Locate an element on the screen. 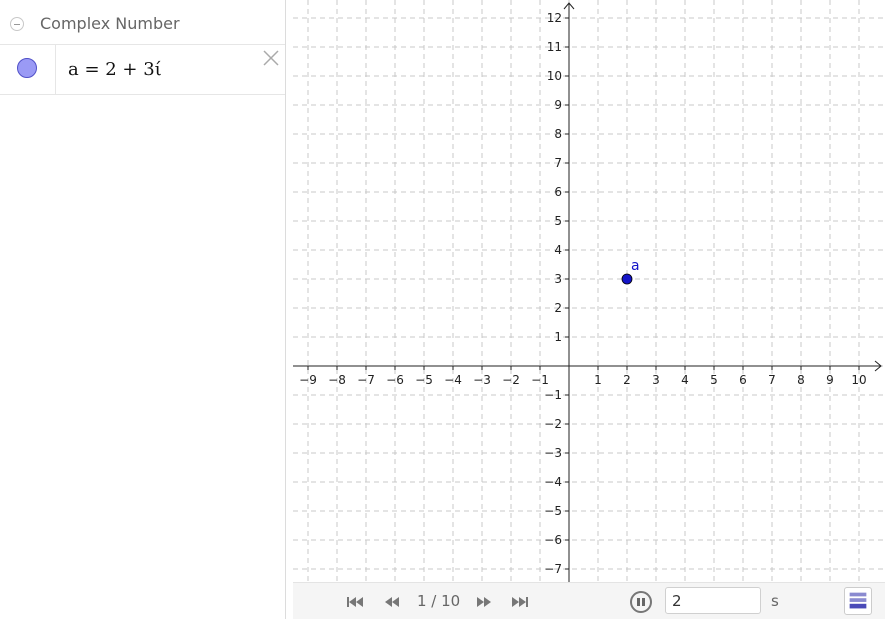 Image resolution: width=885 pixels, height=619 pixels. next-slide-icon is located at coordinates (484, 602).